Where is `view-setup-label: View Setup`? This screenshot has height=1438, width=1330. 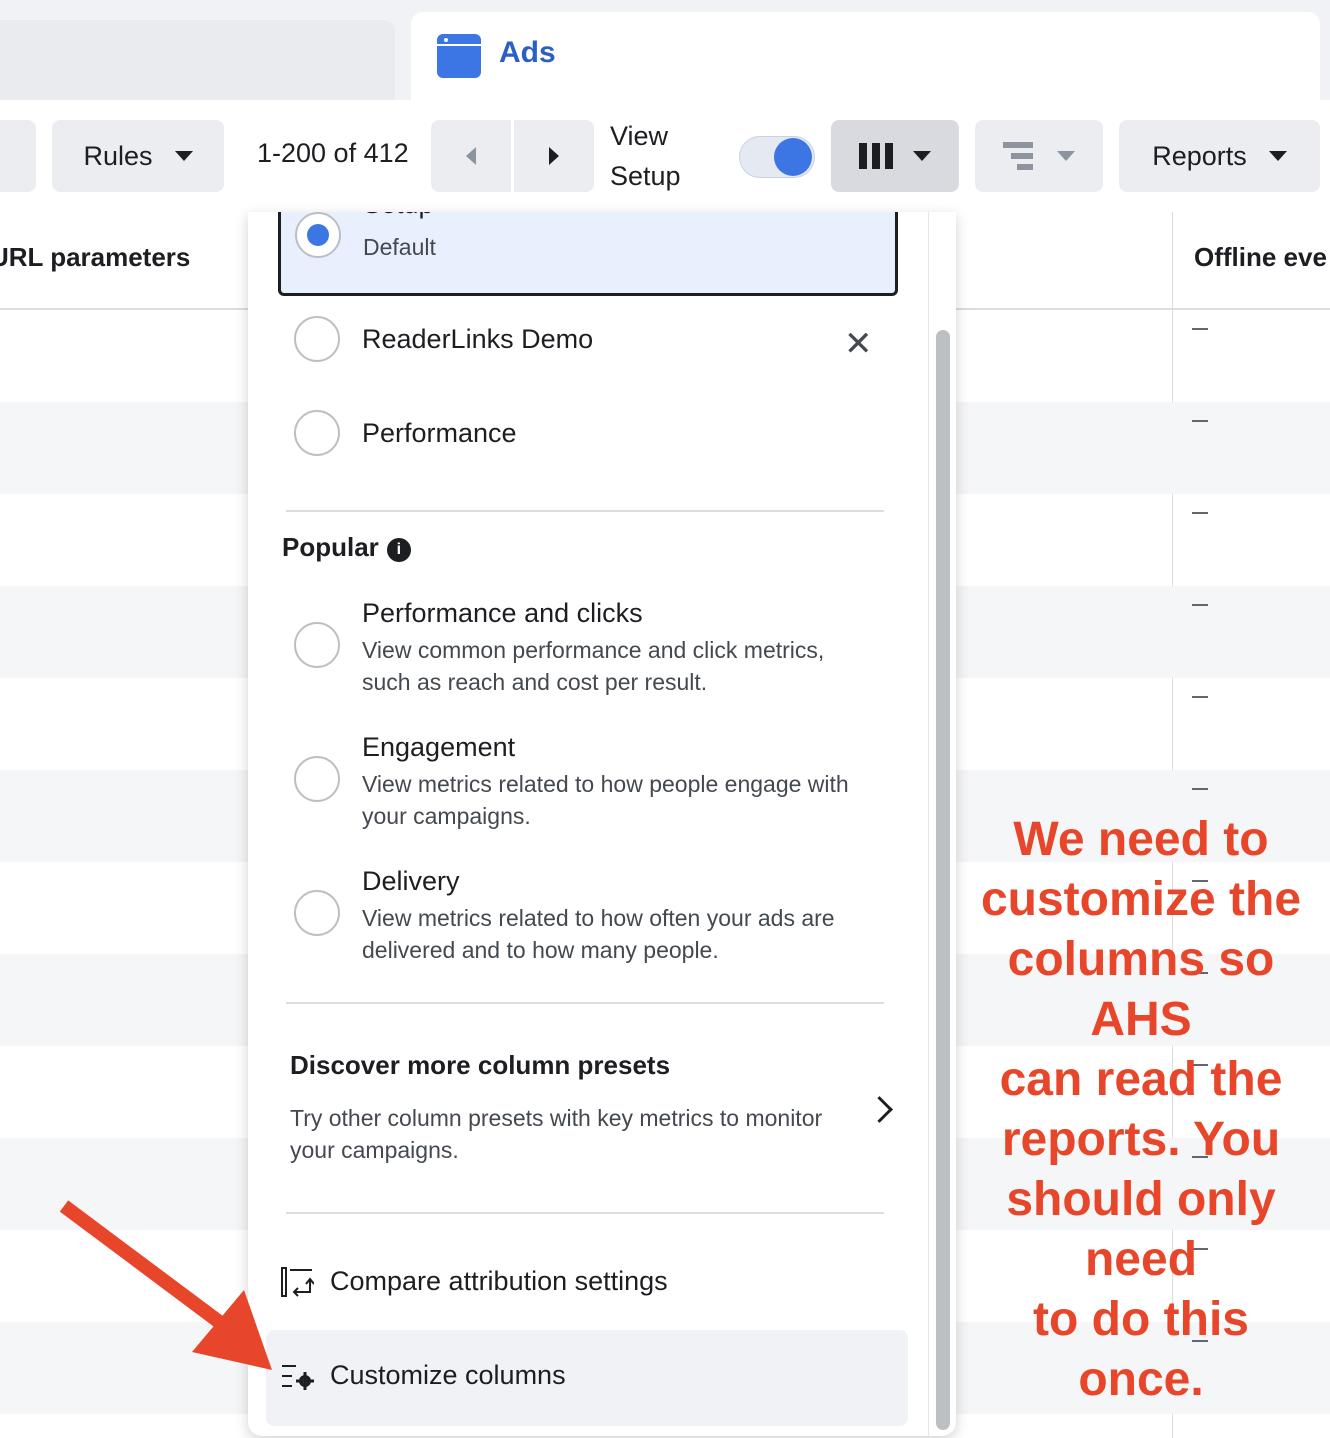
view-setup-label: View Setup is located at coordinates (645, 156).